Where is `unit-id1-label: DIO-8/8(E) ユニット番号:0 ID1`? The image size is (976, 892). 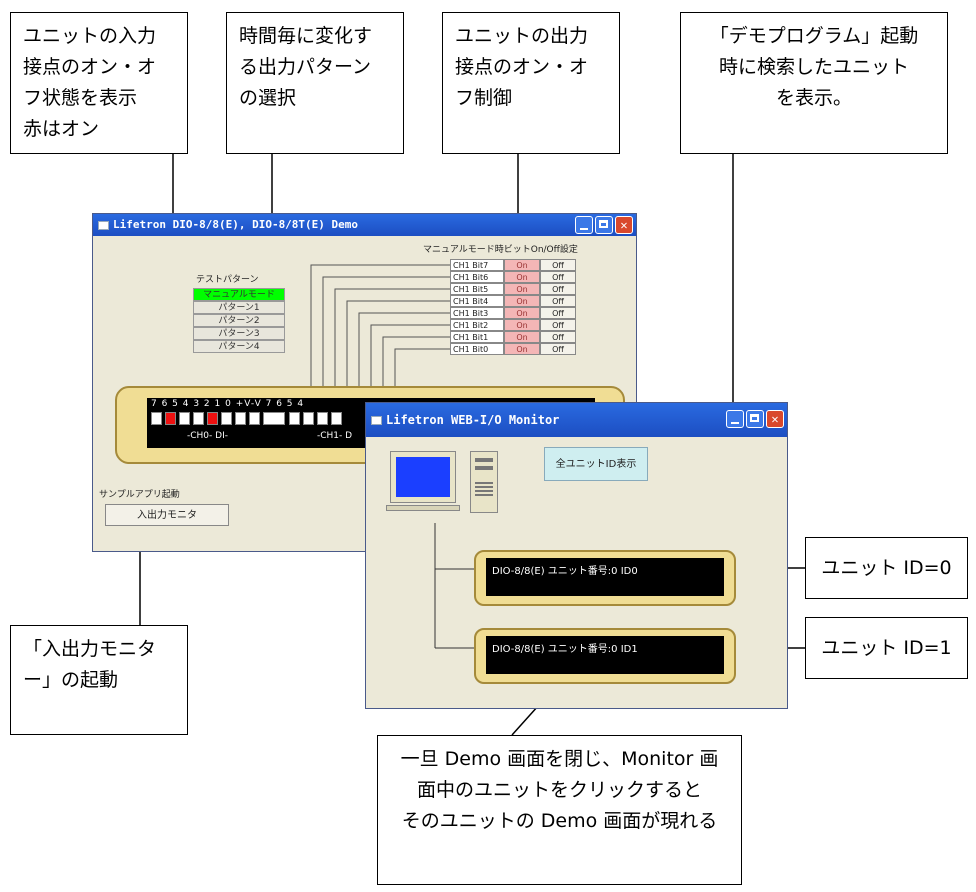
unit-id1-label: DIO-8/8(E) ユニット番号:0 ID1 is located at coordinates (565, 649).